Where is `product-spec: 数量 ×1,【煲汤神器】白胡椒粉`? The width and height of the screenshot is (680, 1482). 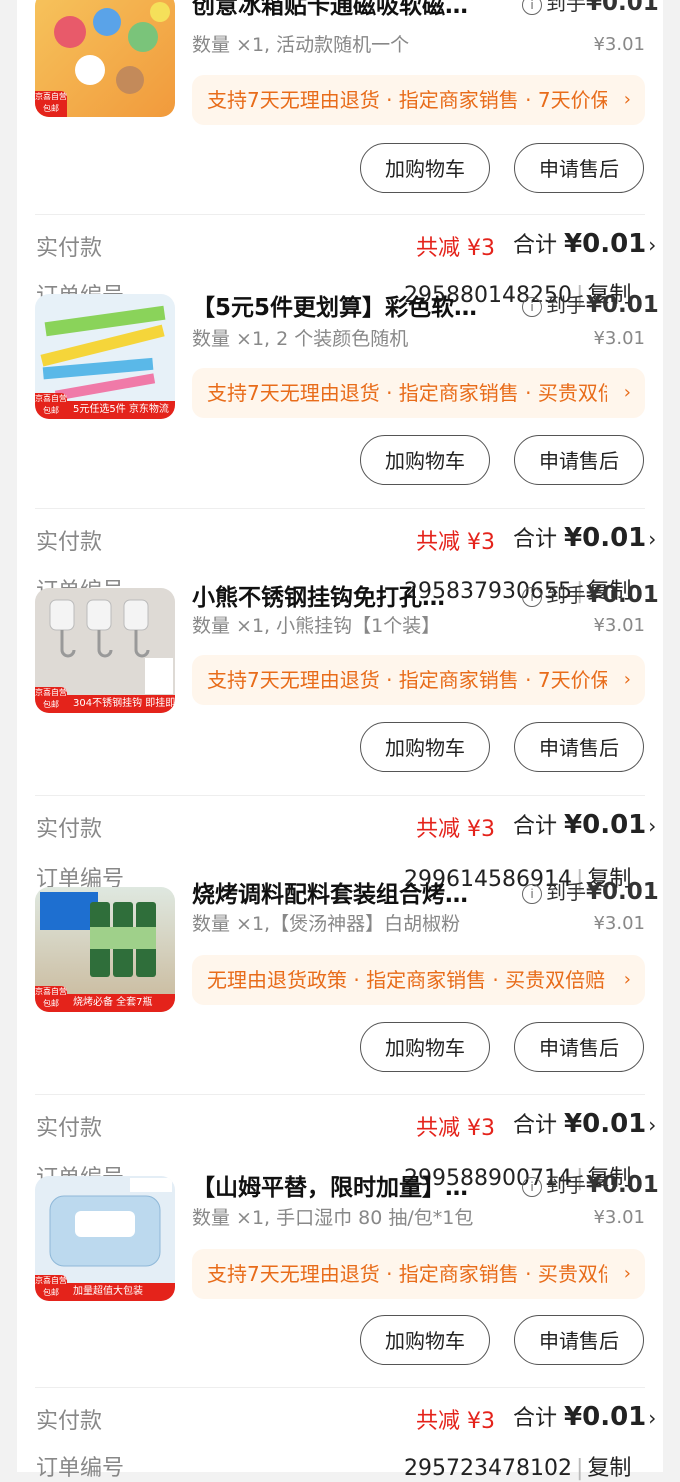 product-spec: 数量 ×1,【煲汤神器】白胡椒粉 is located at coordinates (326, 924).